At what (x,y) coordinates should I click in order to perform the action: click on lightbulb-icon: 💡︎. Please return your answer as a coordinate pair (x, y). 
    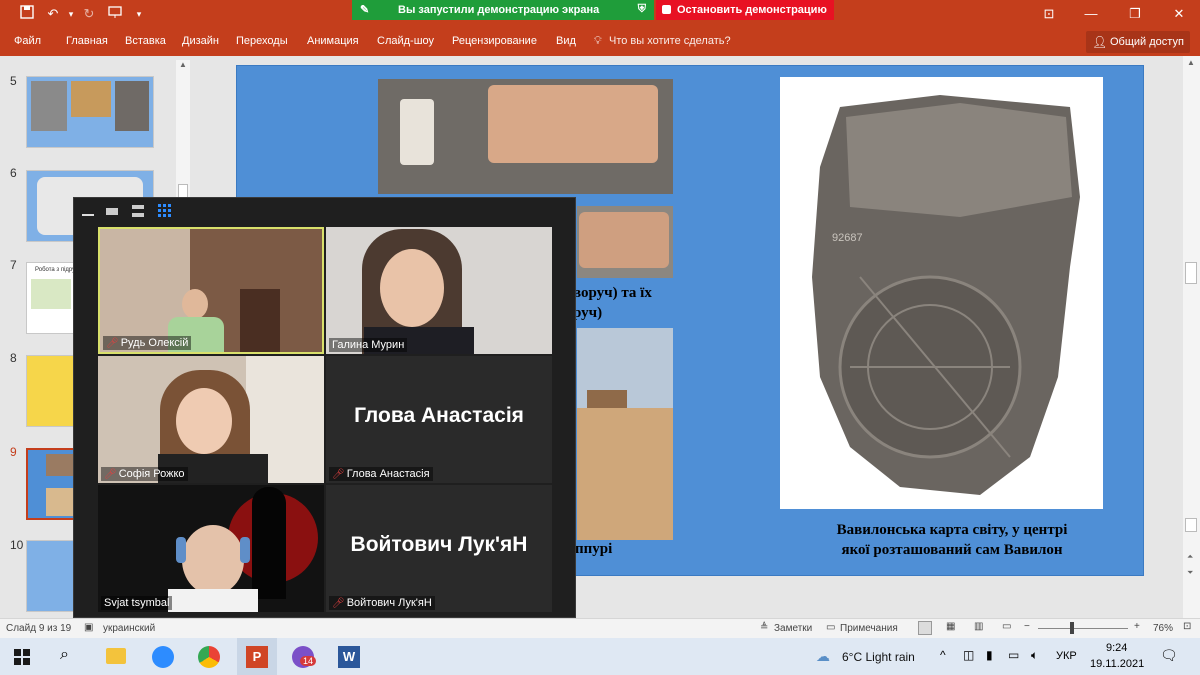
    Looking at the image, I should click on (598, 41).